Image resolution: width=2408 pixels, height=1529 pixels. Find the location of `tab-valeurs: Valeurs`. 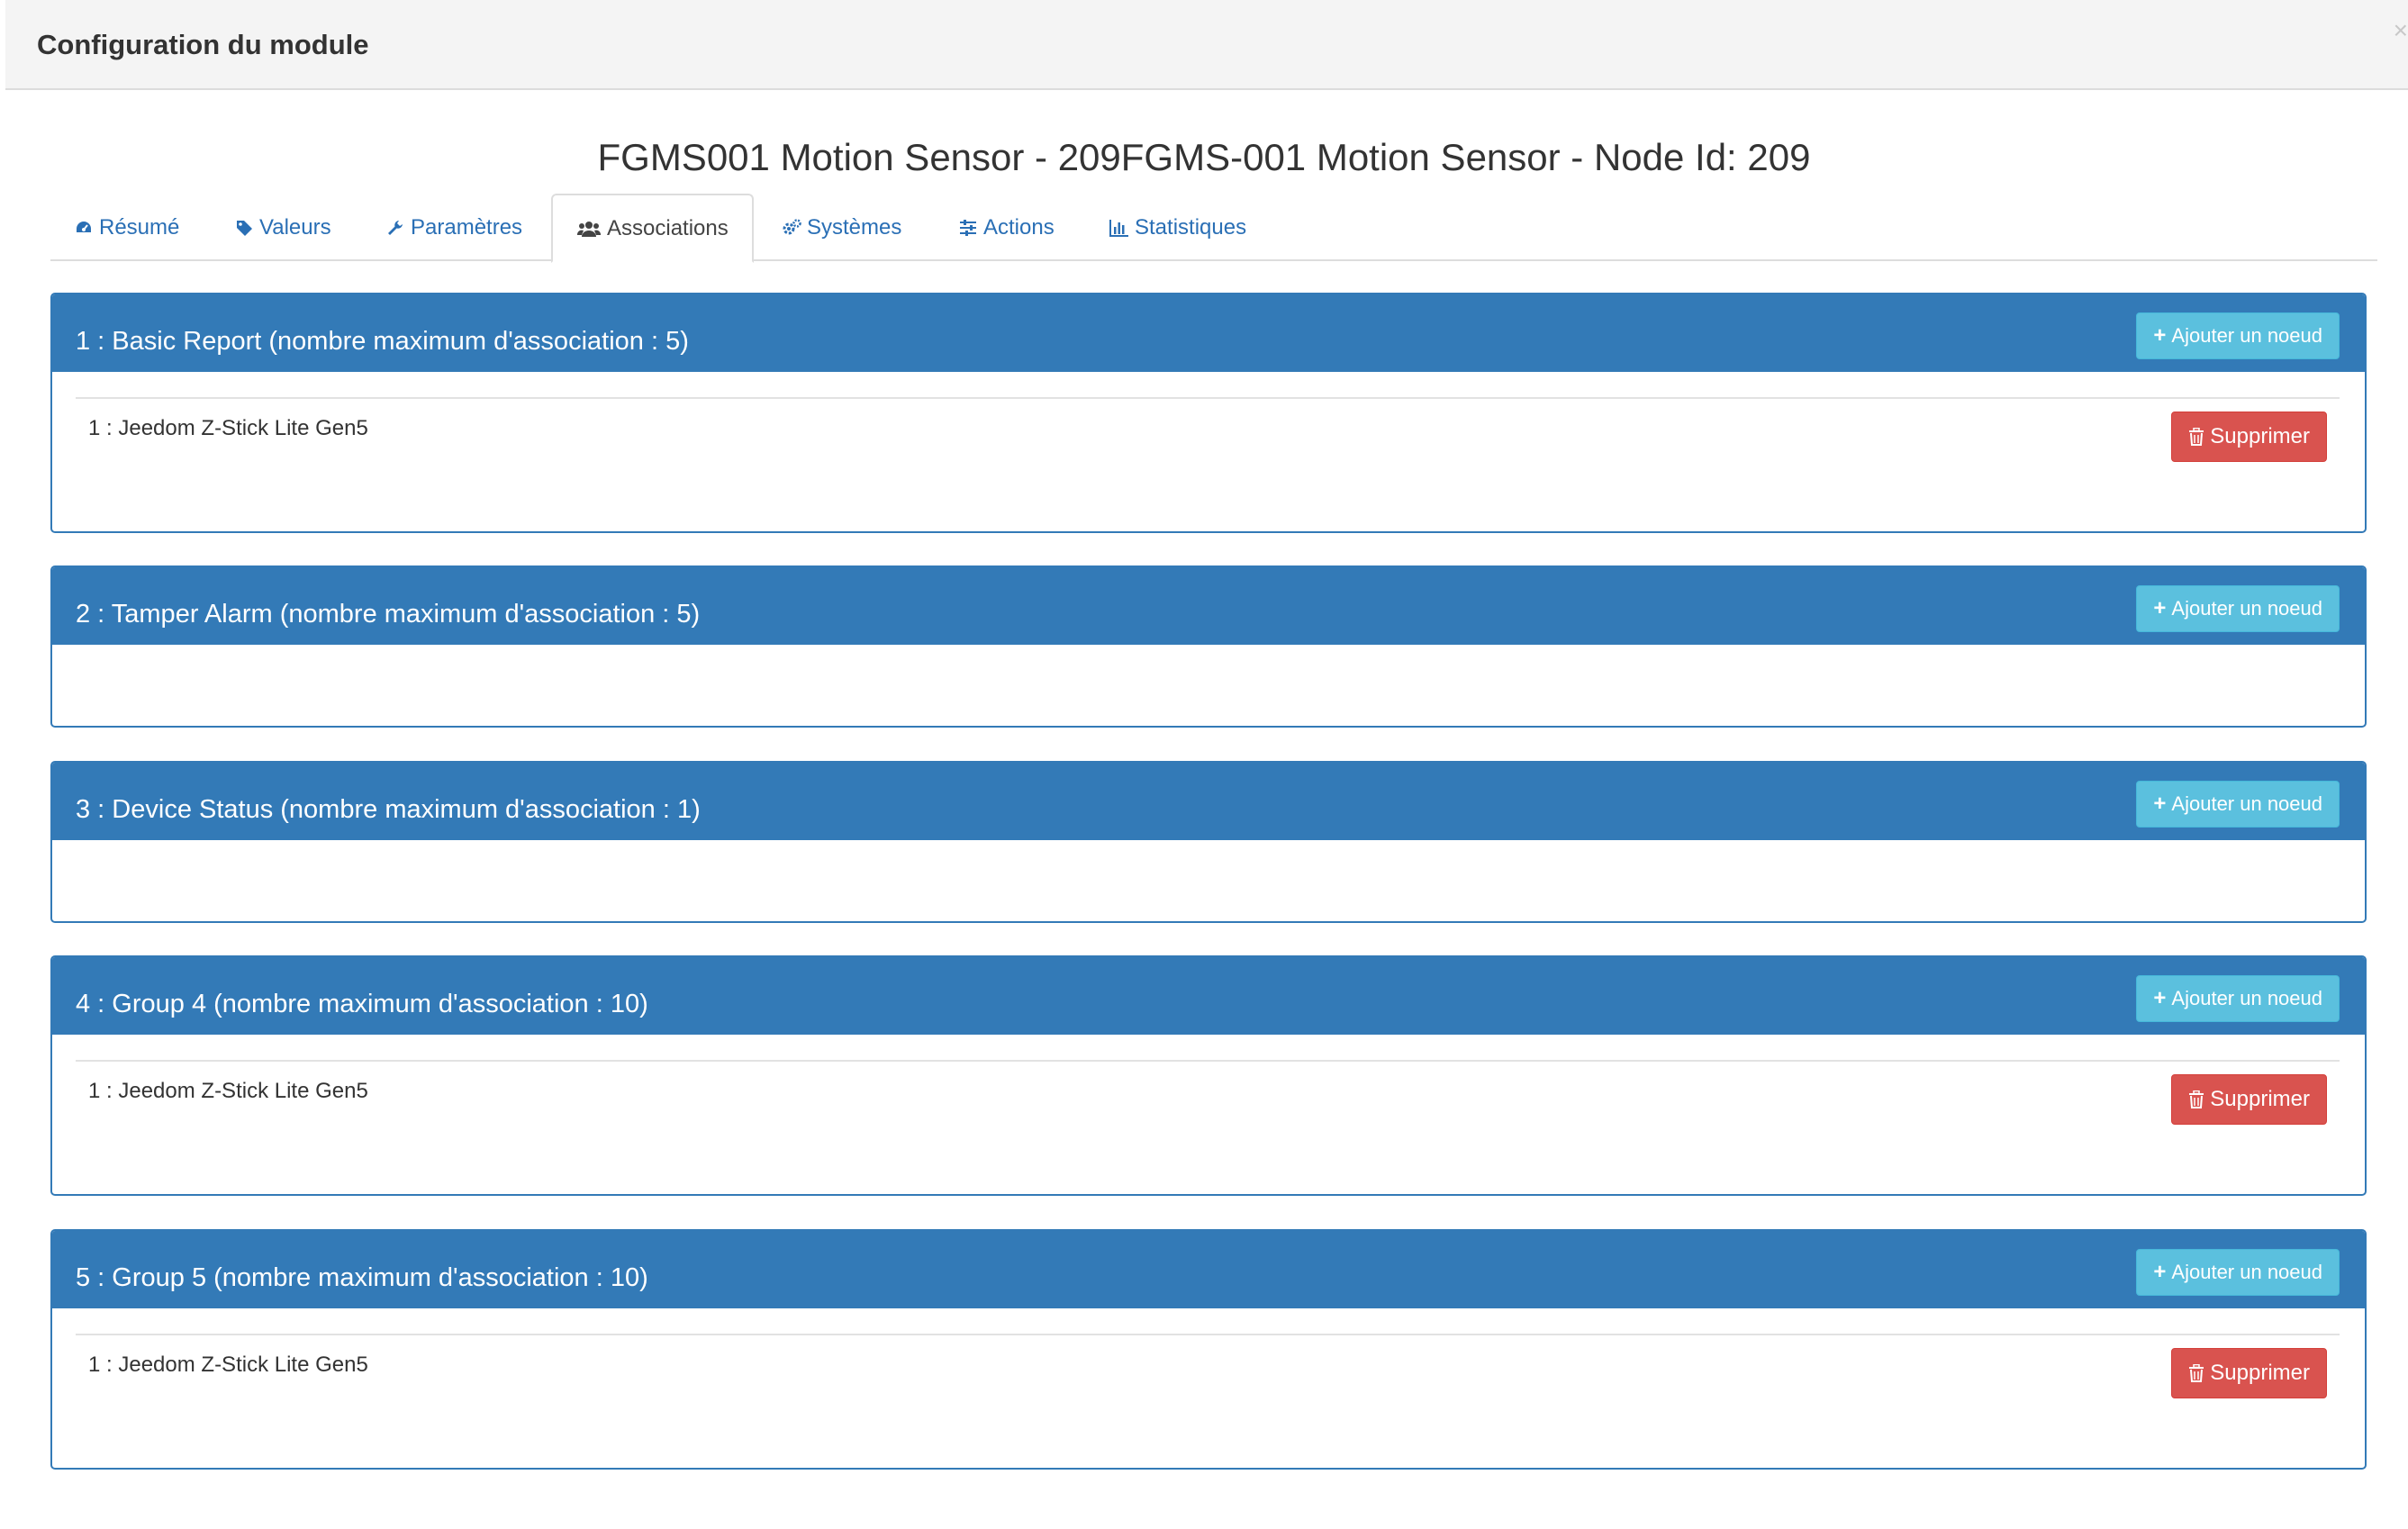

tab-valeurs: Valeurs is located at coordinates (282, 227).